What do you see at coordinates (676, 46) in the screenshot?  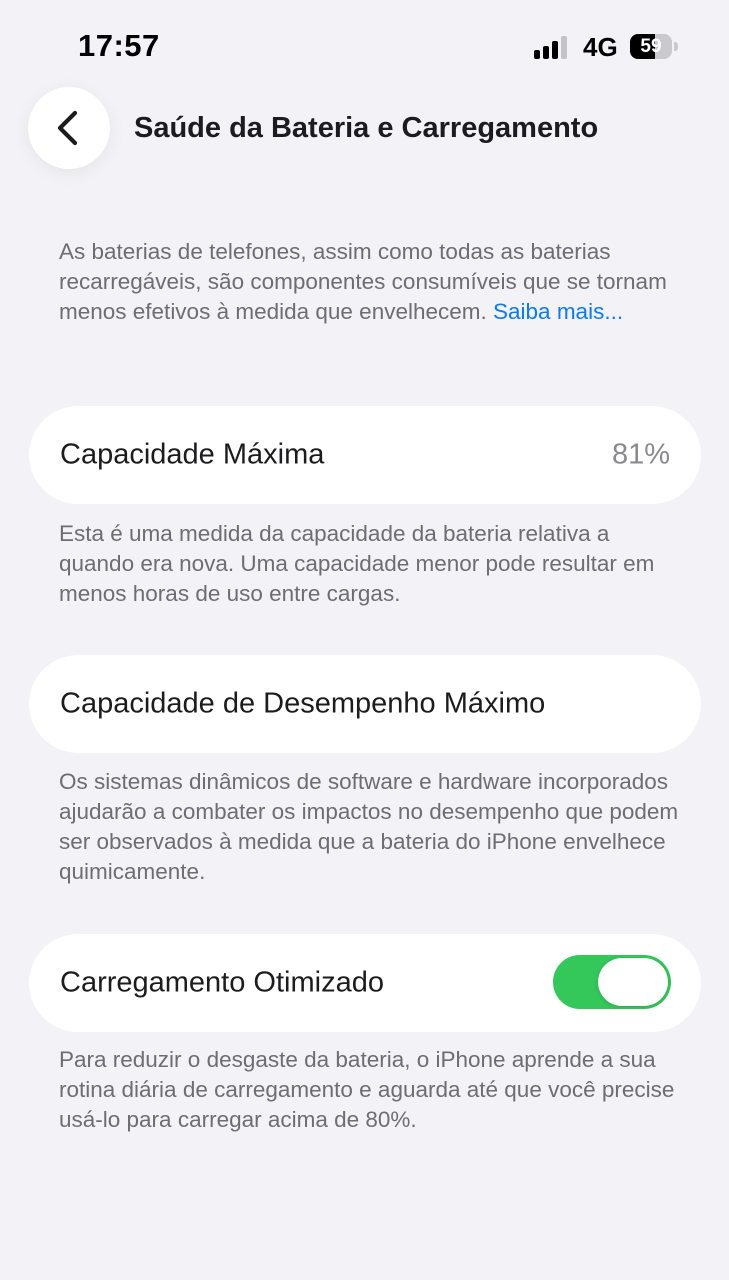 I see `battery-tip` at bounding box center [676, 46].